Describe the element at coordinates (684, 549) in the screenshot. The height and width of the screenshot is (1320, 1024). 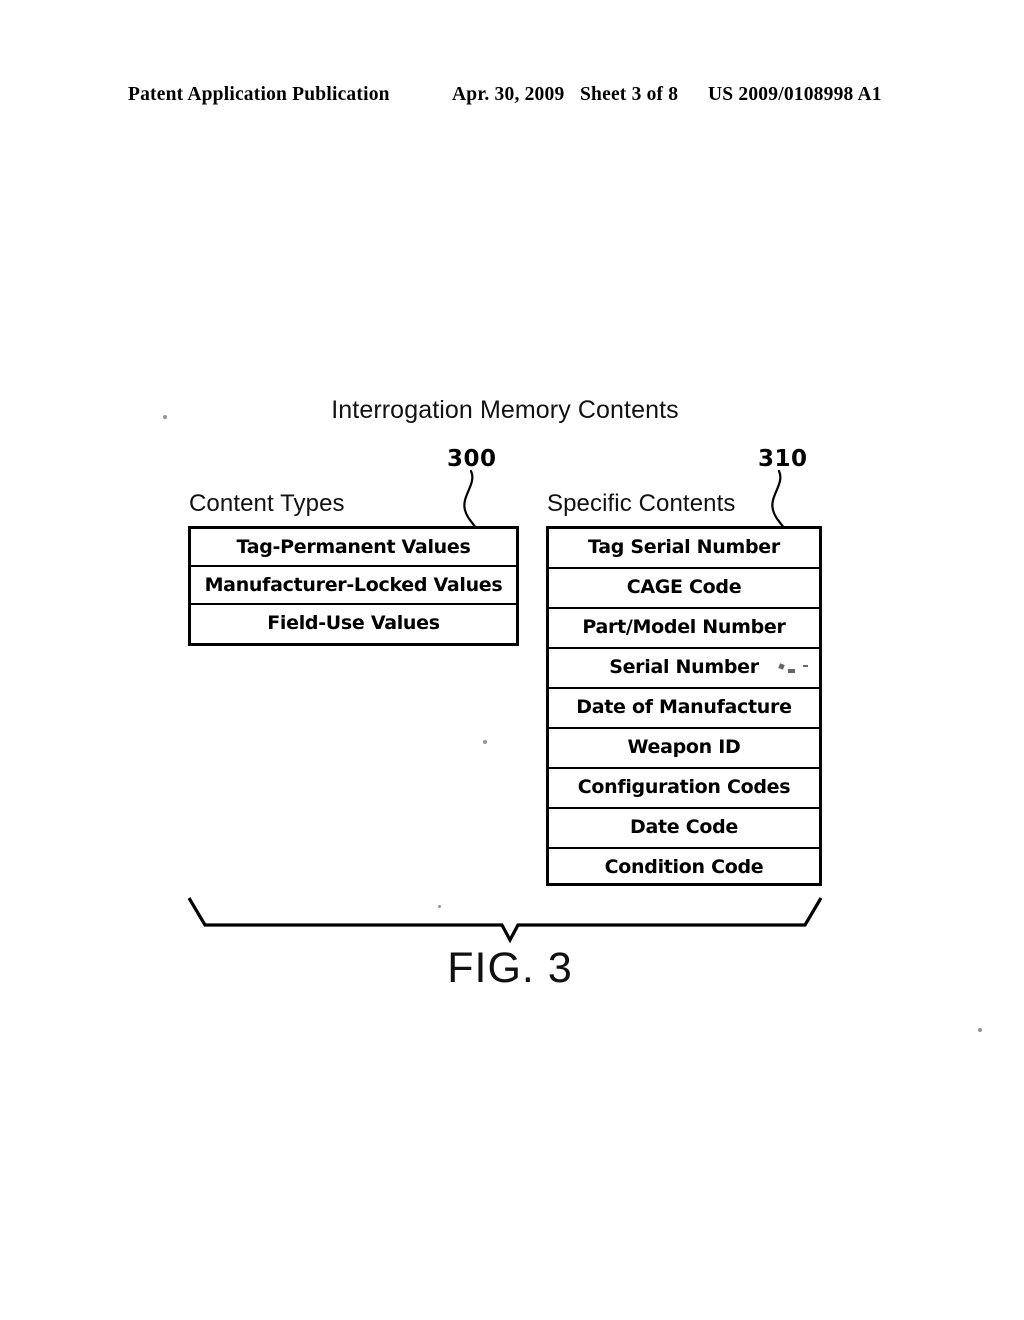
I see `table-row: Tag Serial Number` at that location.